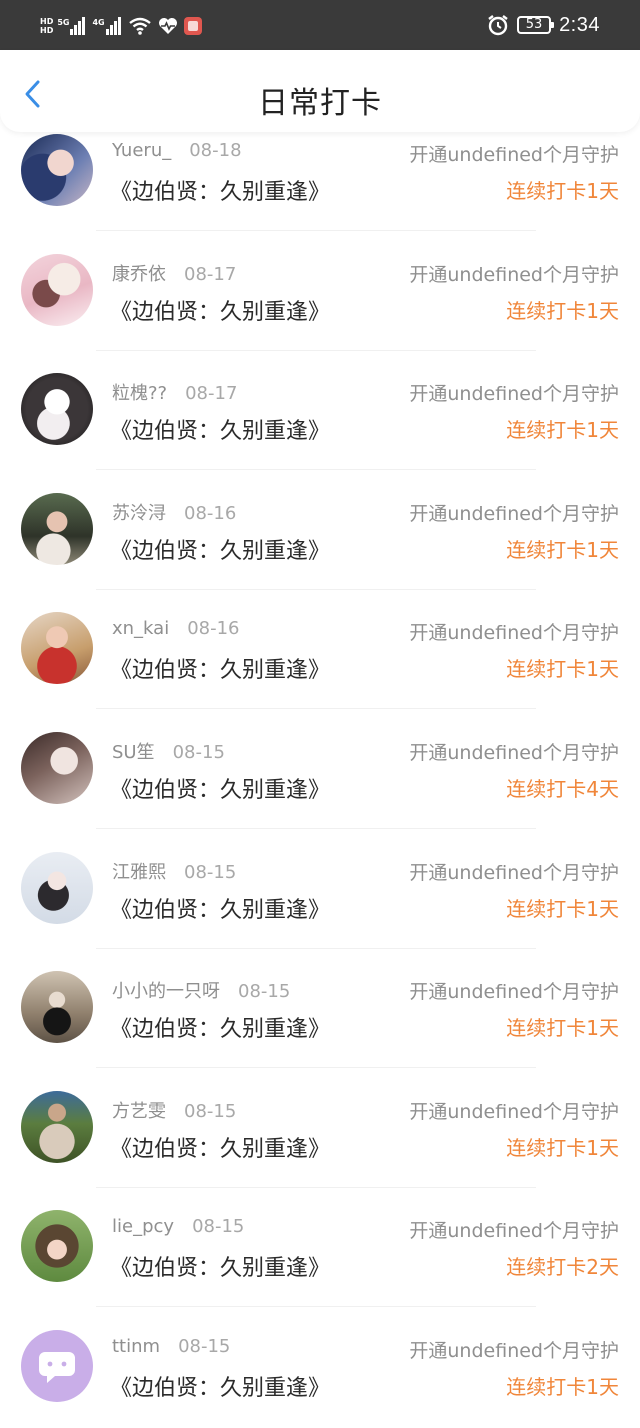  I want to click on streak-text: 连续打卡4天, so click(562, 788).